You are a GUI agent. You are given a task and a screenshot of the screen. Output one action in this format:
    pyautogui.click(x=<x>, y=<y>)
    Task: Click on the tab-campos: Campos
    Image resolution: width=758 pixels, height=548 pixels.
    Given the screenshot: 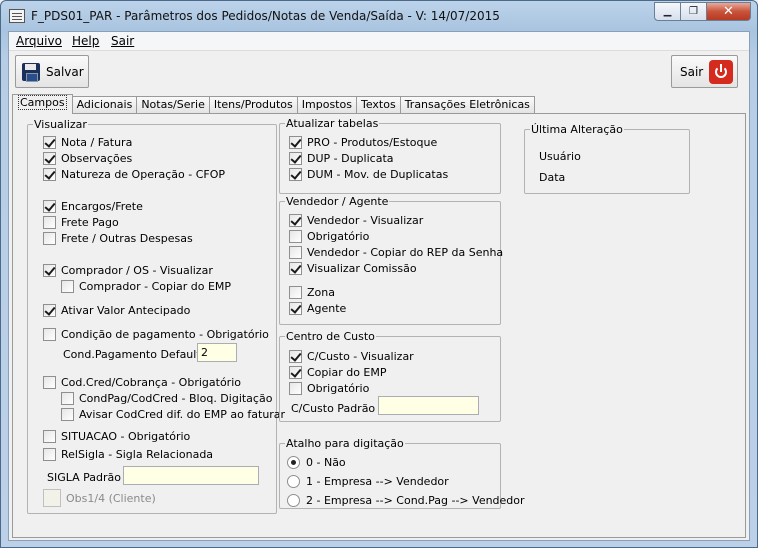 What is the action you would take?
    pyautogui.click(x=42, y=104)
    